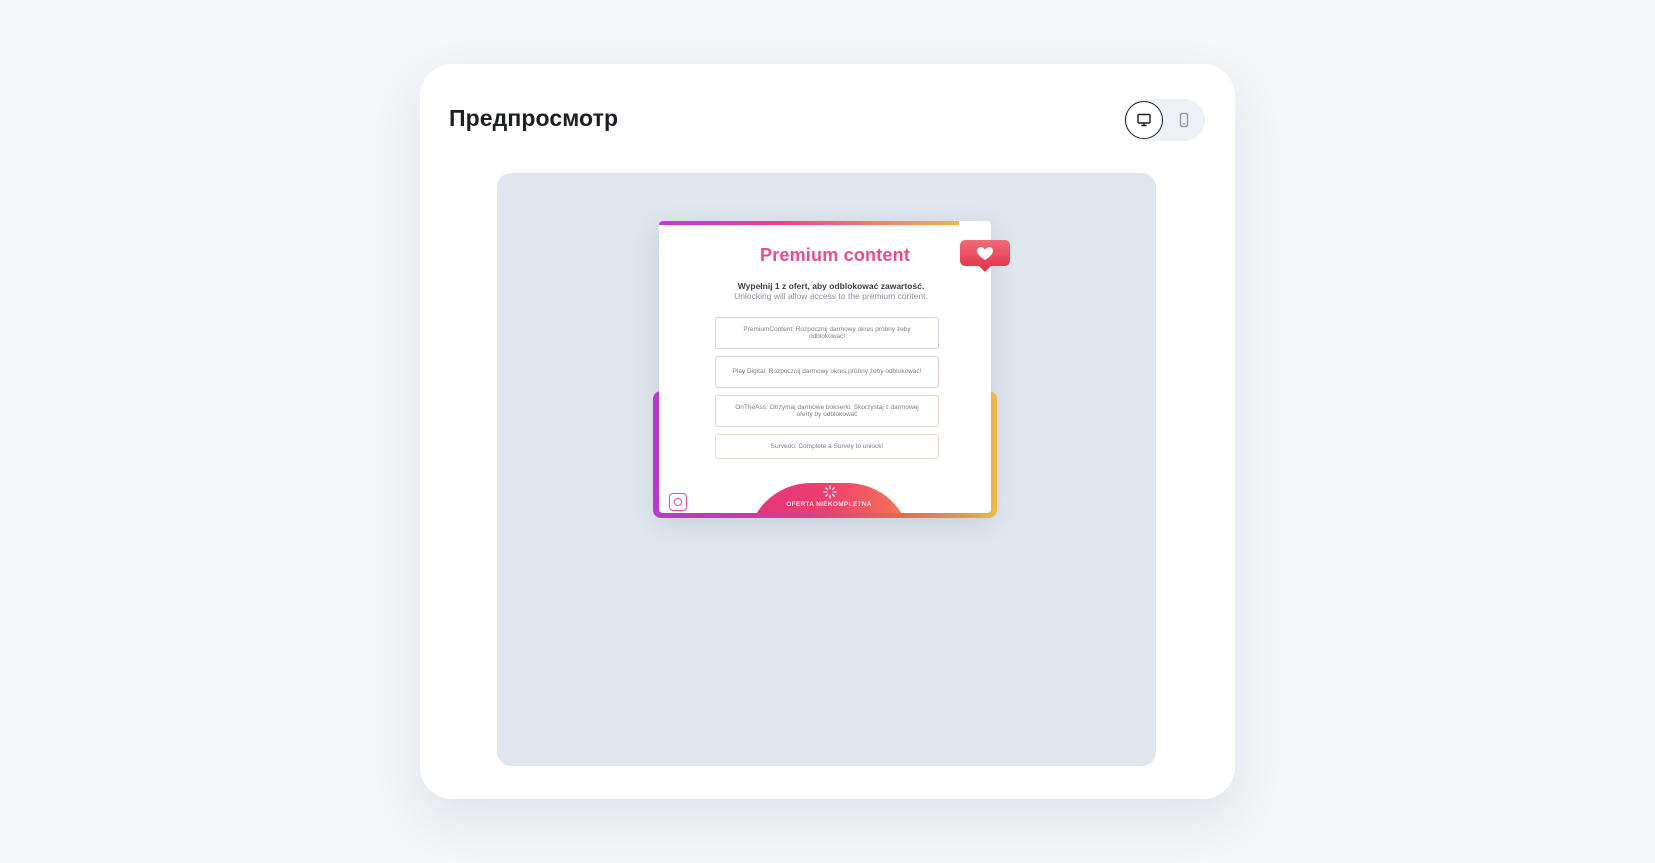 This screenshot has width=1655, height=863. What do you see at coordinates (809, 223) in the screenshot?
I see `popup-top-bar` at bounding box center [809, 223].